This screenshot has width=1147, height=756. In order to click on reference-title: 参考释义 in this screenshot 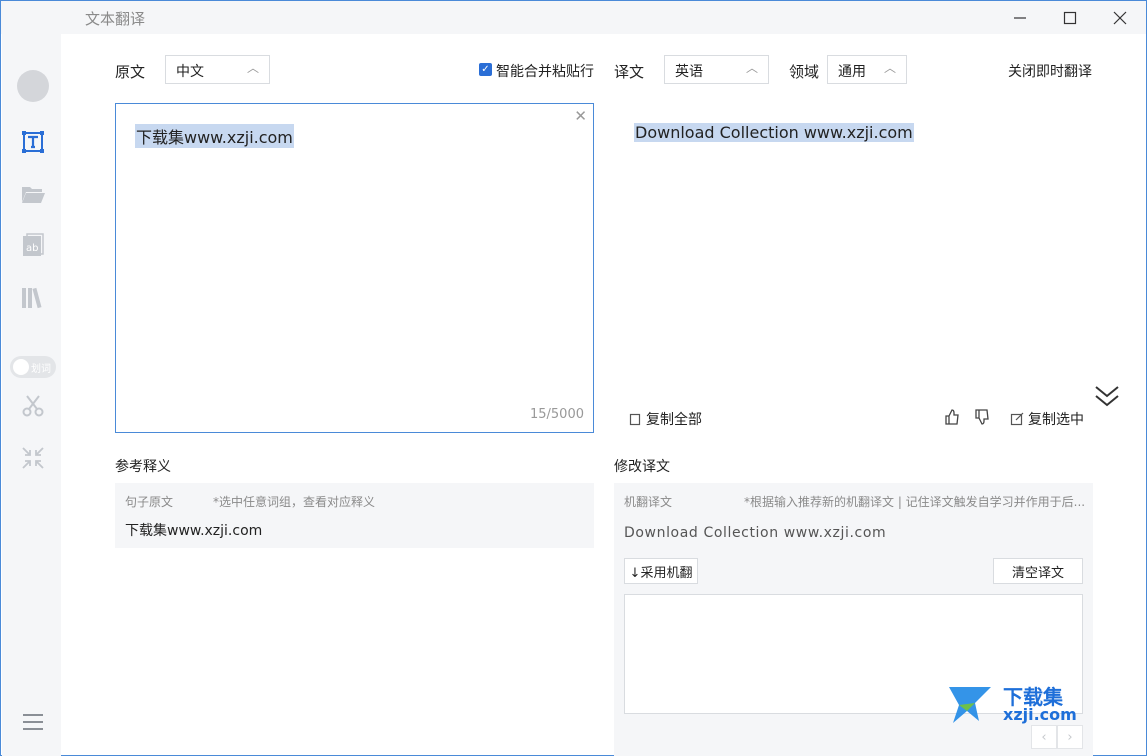, I will do `click(143, 467)`.